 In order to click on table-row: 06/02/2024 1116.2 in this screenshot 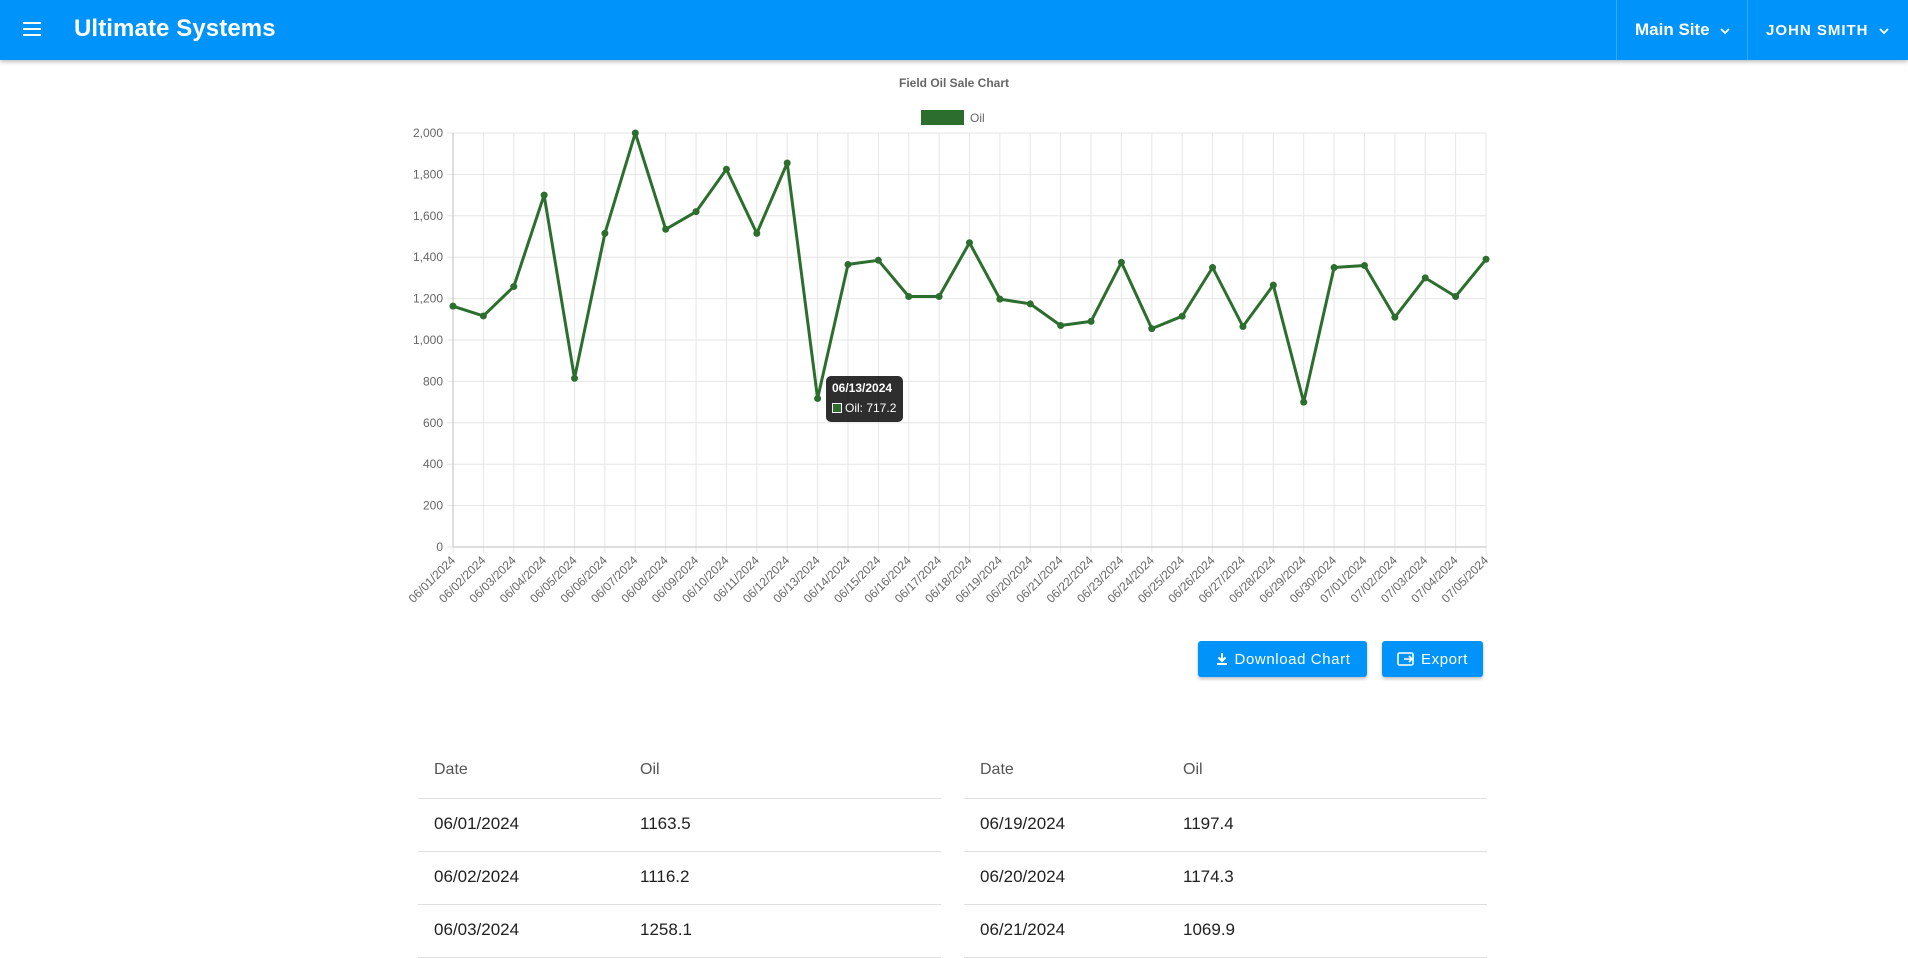, I will do `click(679, 878)`.